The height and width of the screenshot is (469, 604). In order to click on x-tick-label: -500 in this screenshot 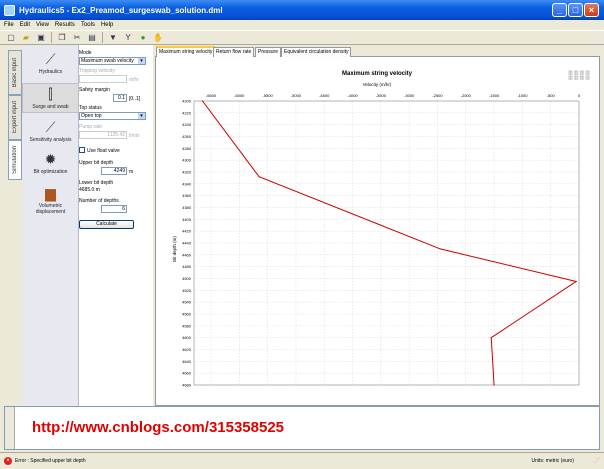, I will do `click(551, 95)`.